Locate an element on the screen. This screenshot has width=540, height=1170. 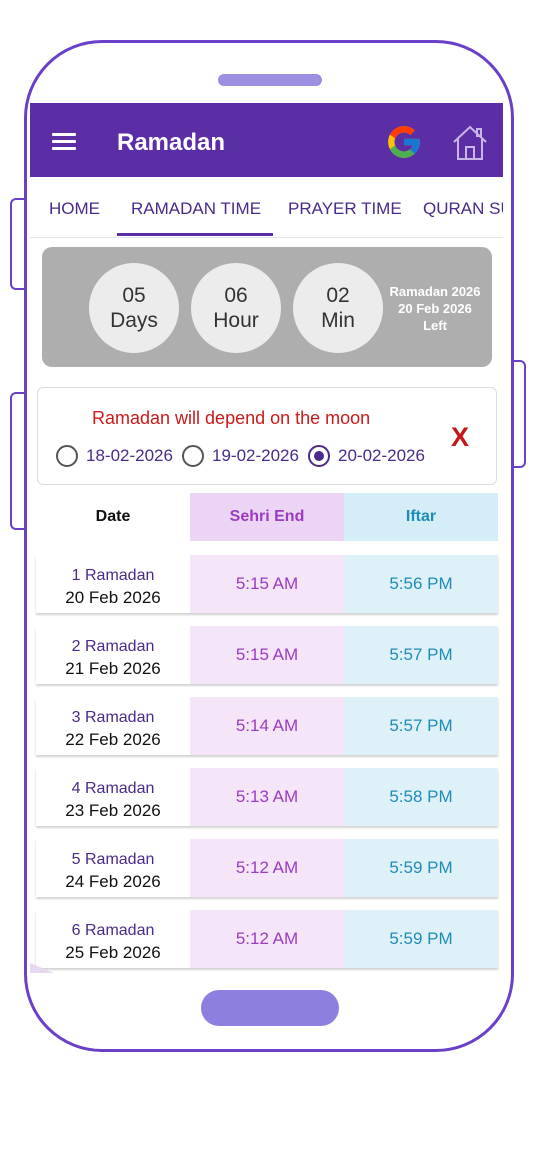
countdown-hours: 06 Hour is located at coordinates (236, 308).